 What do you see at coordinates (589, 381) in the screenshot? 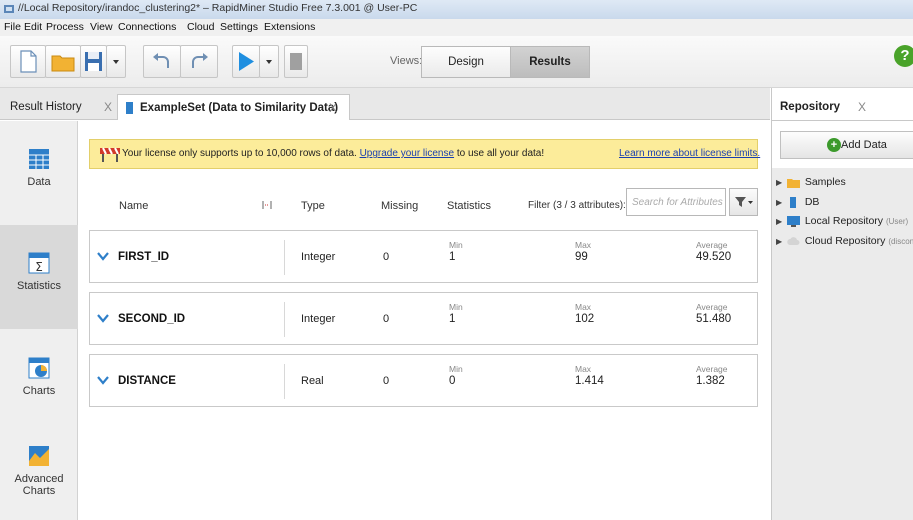
I see `stat-max-value: 1.414` at bounding box center [589, 381].